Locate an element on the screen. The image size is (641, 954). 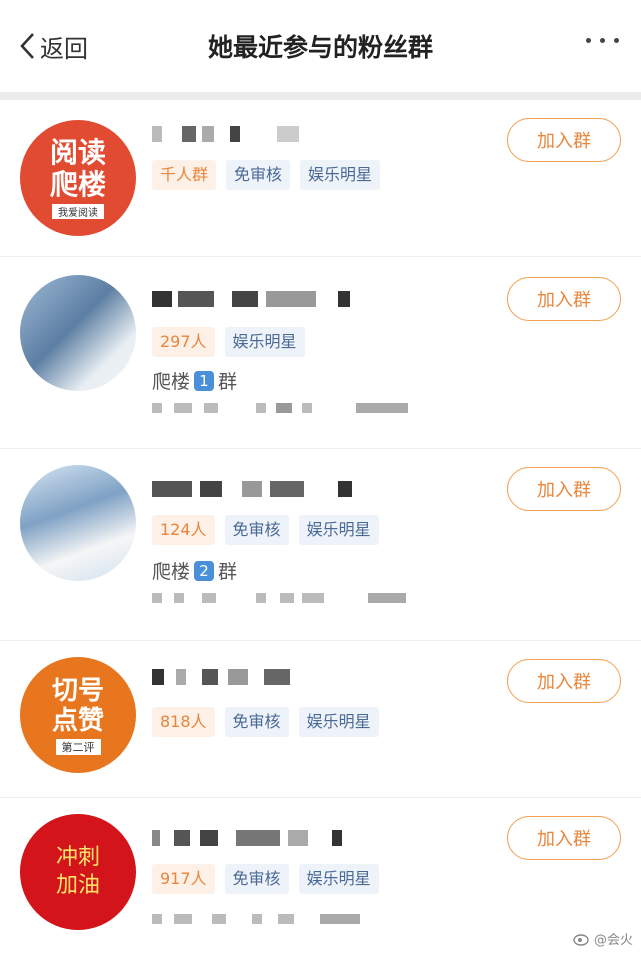
number-badge: 1 is located at coordinates (204, 380).